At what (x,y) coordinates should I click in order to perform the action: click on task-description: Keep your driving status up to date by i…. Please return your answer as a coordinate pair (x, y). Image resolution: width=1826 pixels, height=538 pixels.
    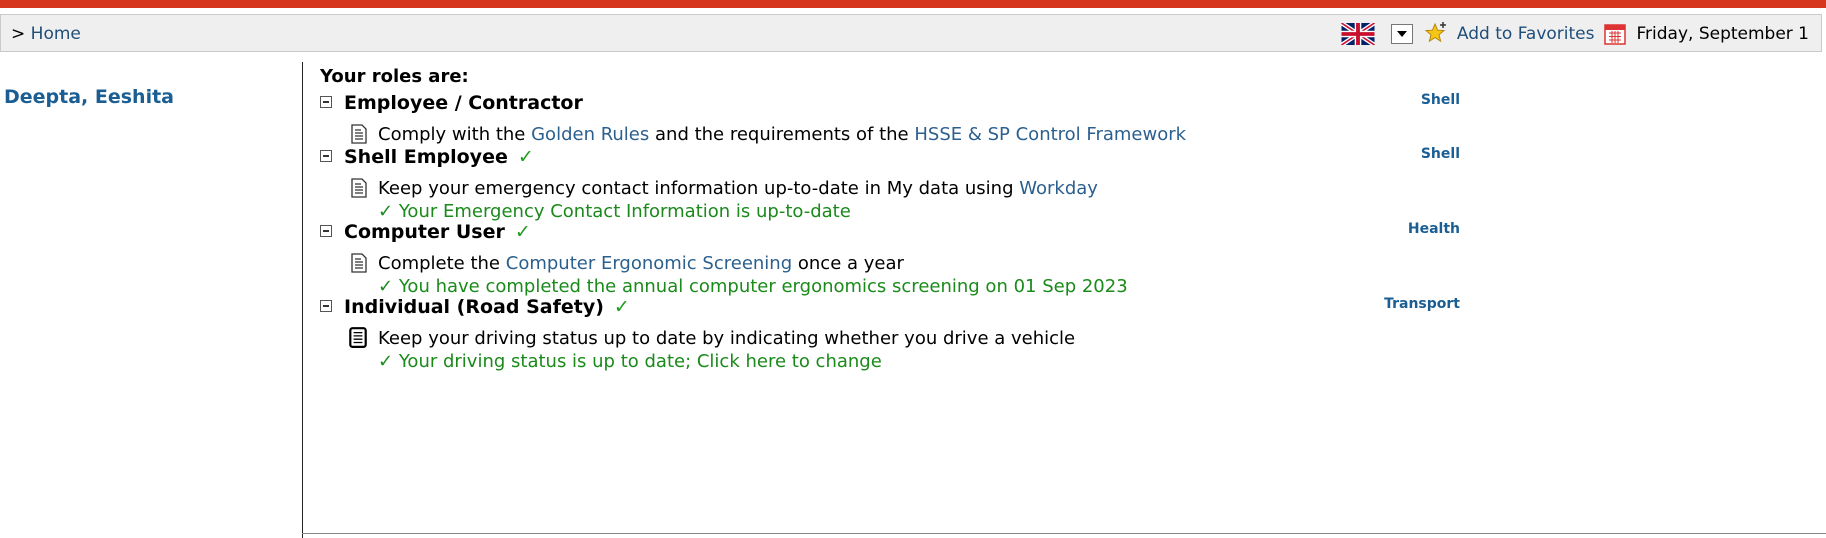
    Looking at the image, I should click on (727, 338).